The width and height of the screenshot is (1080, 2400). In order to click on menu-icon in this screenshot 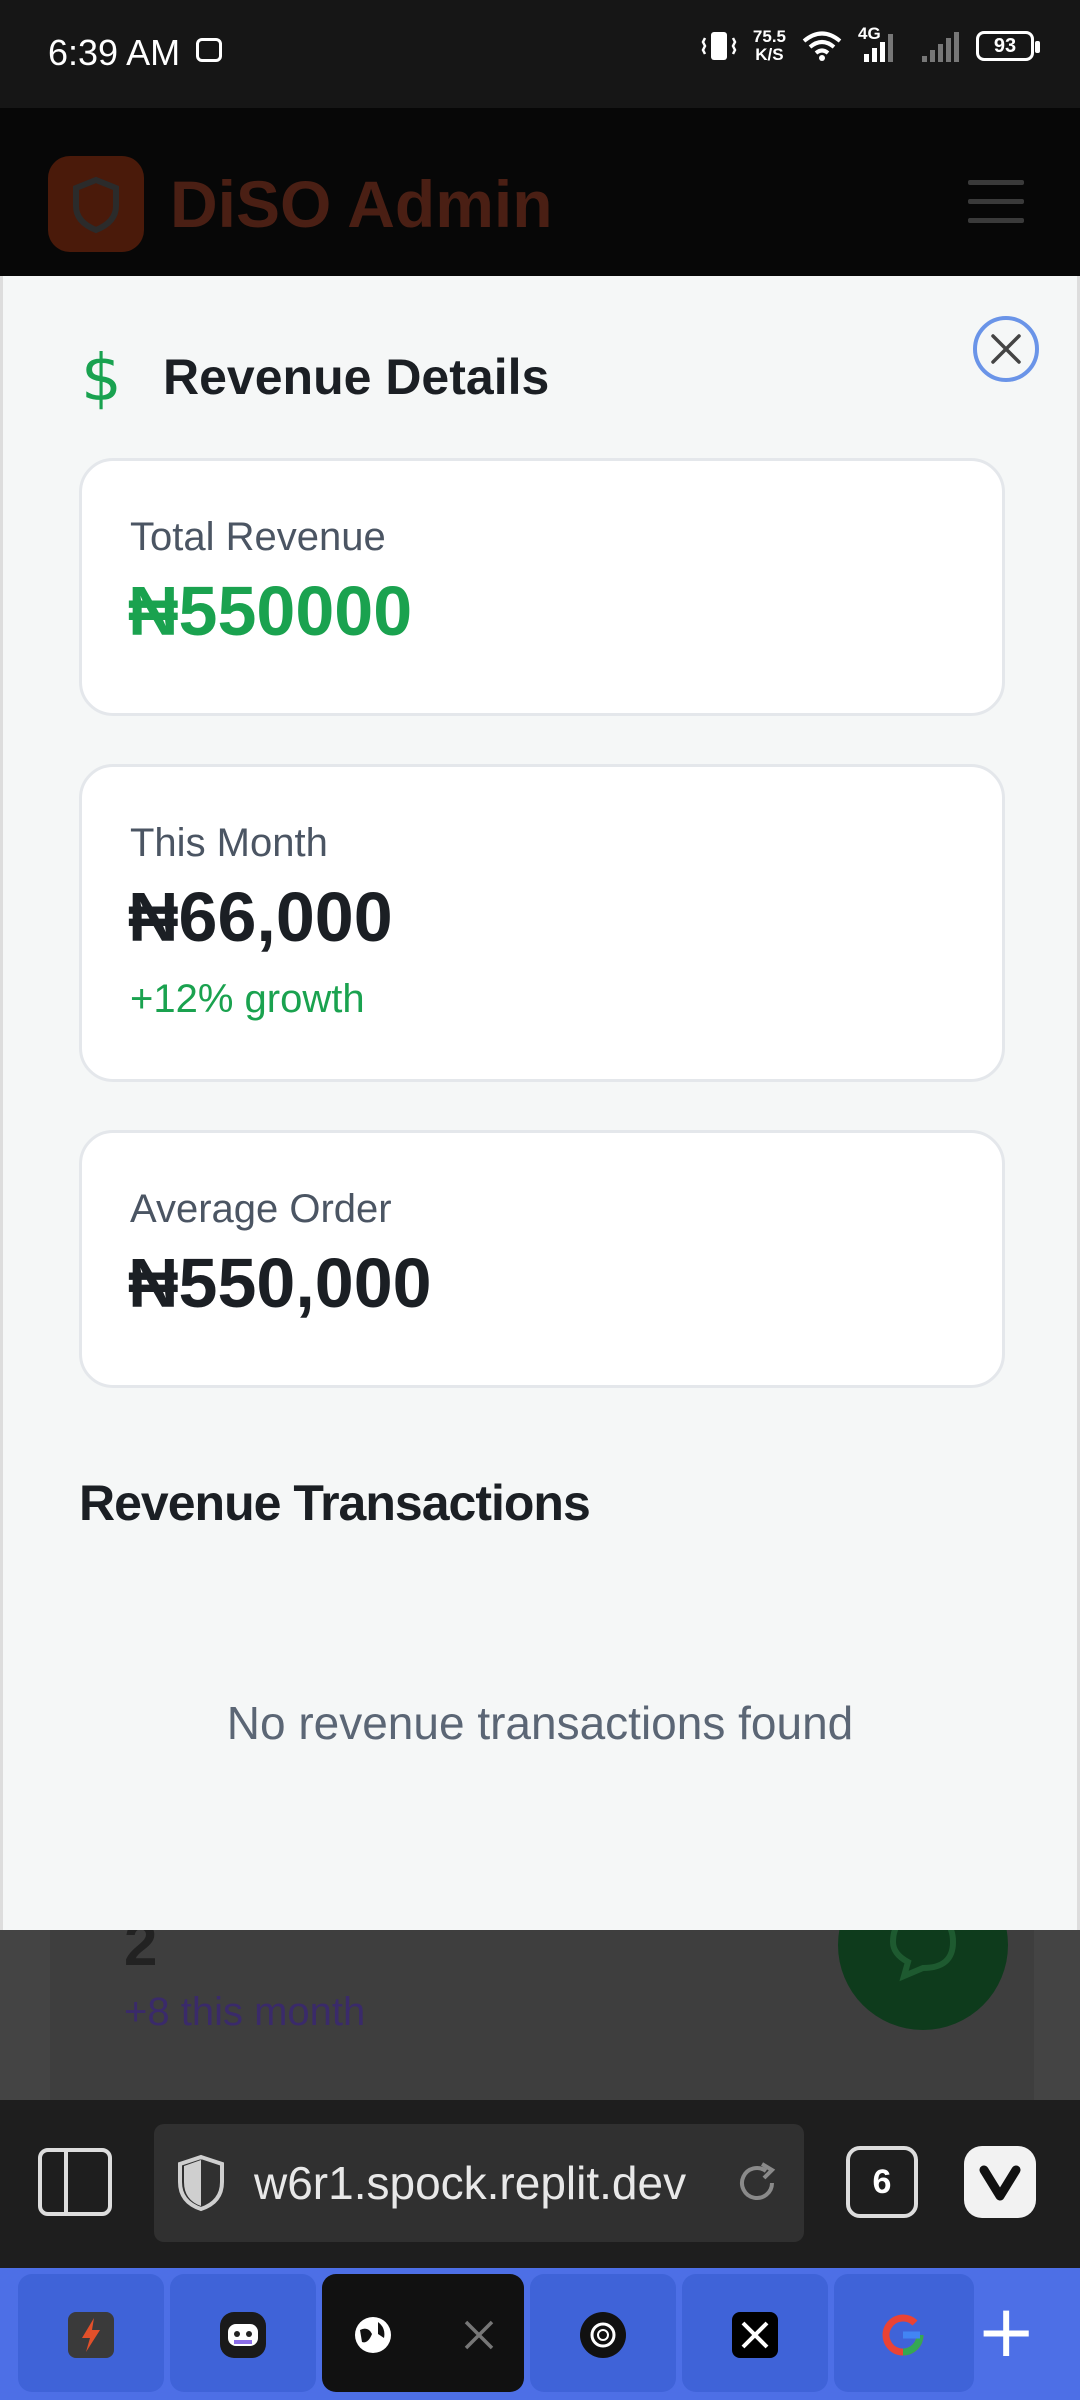, I will do `click(996, 208)`.